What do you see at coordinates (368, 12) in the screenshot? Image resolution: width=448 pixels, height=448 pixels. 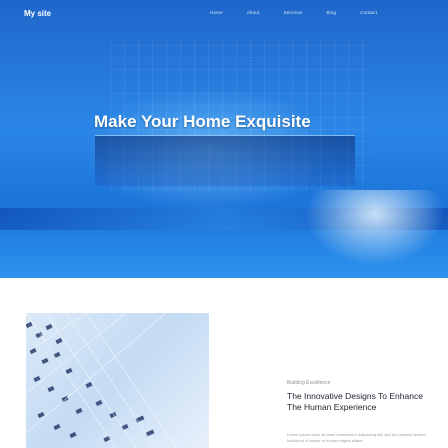 I see `nav-link-contact: Contact` at bounding box center [368, 12].